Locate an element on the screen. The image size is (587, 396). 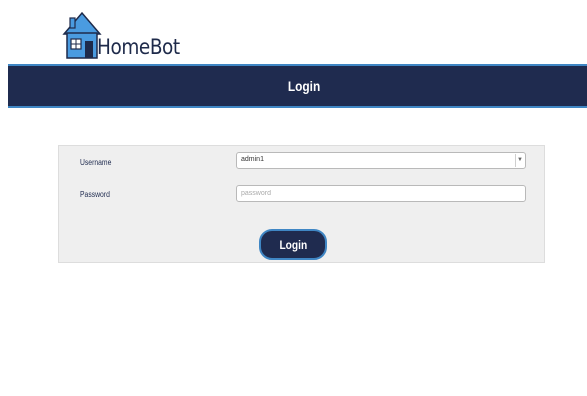
house-icon is located at coordinates (82, 35).